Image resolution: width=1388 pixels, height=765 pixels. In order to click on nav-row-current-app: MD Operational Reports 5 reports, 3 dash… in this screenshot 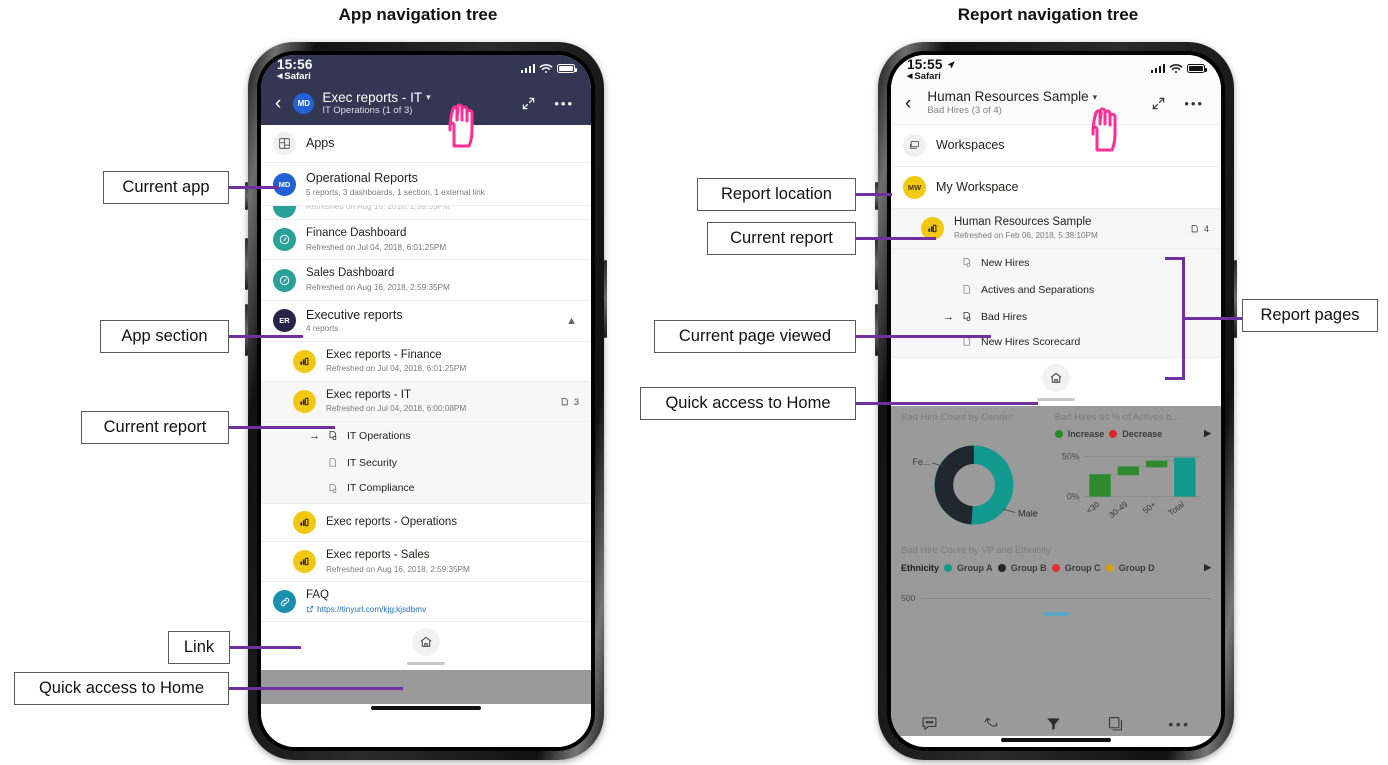, I will do `click(426, 185)`.